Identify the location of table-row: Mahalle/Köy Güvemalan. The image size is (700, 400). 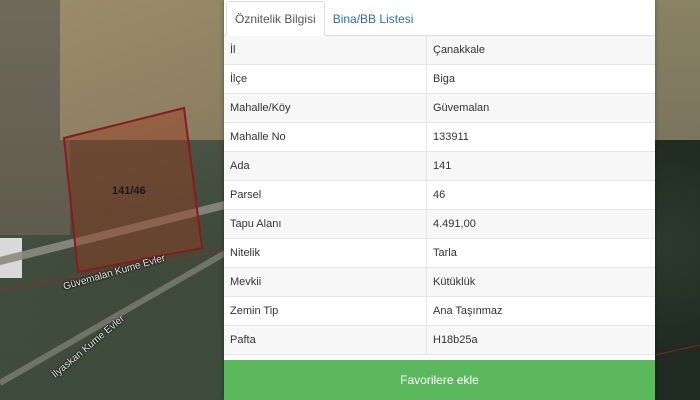
(439, 108).